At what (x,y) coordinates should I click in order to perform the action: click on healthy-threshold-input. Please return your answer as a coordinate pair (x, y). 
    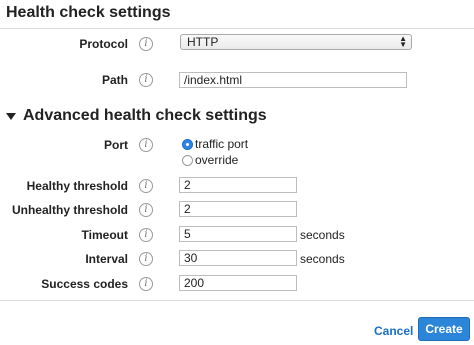
    Looking at the image, I should click on (238, 185).